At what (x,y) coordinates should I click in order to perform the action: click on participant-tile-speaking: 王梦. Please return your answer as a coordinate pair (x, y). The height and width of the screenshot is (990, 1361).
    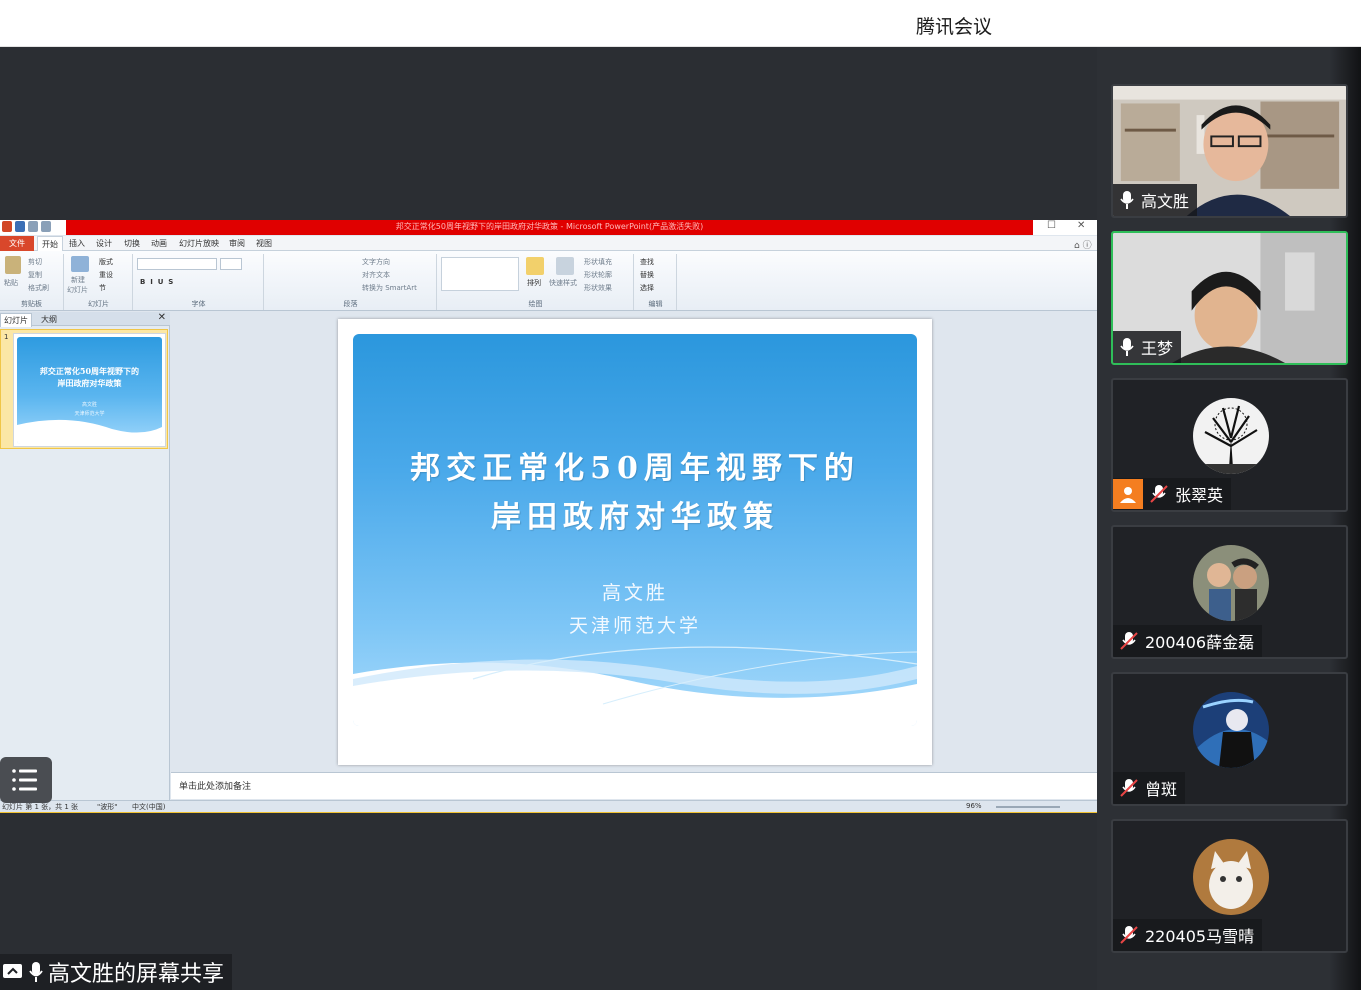
    Looking at the image, I should click on (1229, 298).